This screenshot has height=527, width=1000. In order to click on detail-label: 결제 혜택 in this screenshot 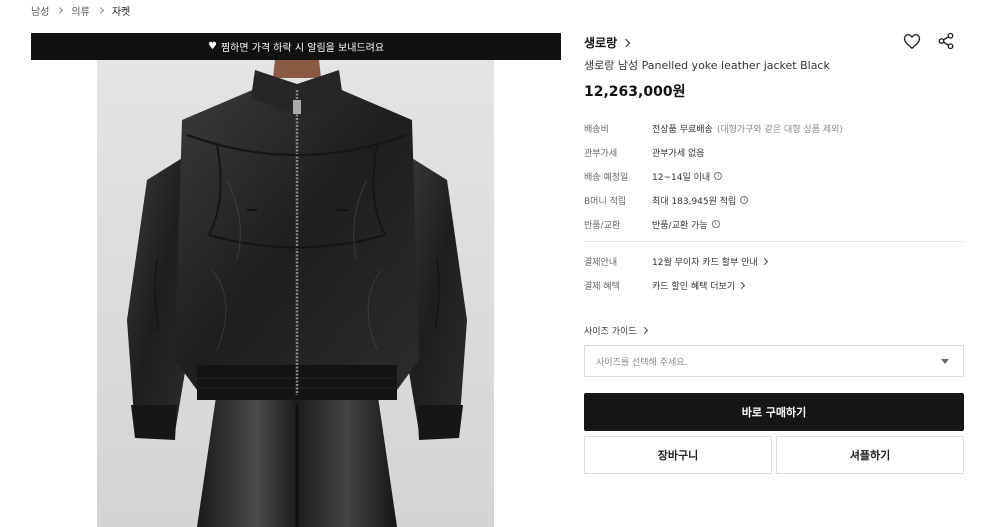, I will do `click(602, 286)`.